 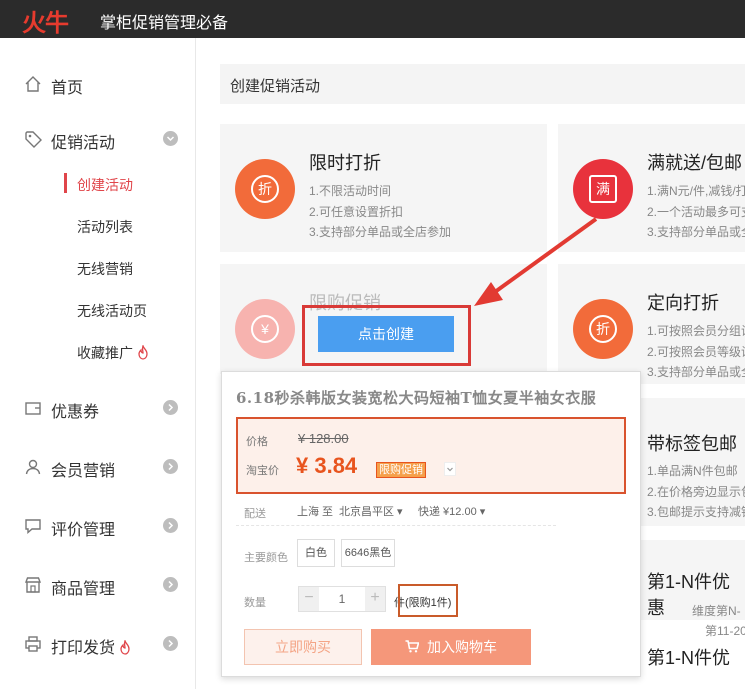 What do you see at coordinates (375, 599) in the screenshot?
I see `qty-plus-button: +` at bounding box center [375, 599].